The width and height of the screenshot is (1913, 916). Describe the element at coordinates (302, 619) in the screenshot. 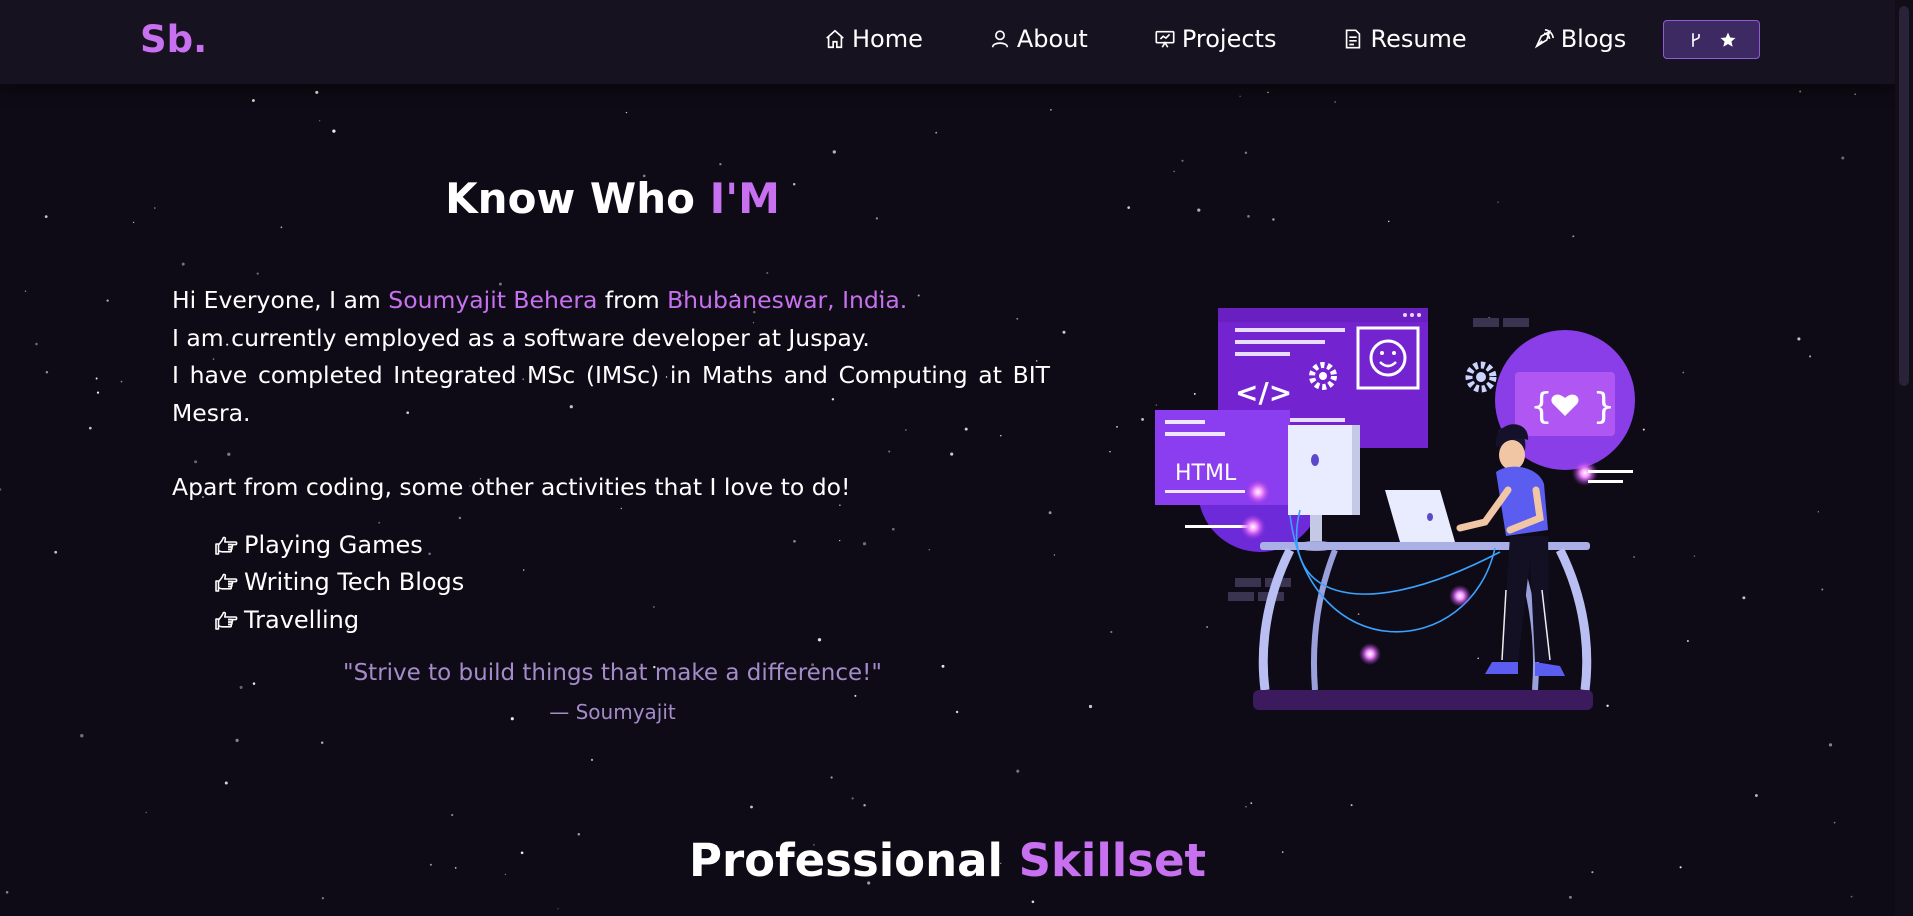

I see `activity-label: Travelling` at that location.